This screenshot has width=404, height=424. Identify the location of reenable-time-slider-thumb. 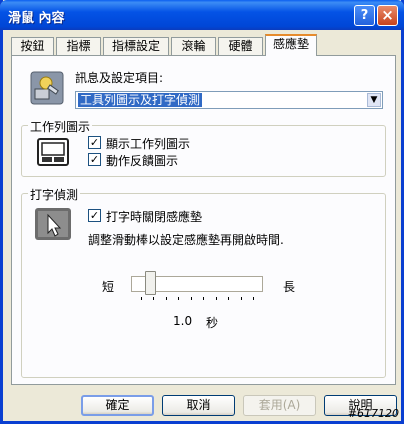
(150, 283).